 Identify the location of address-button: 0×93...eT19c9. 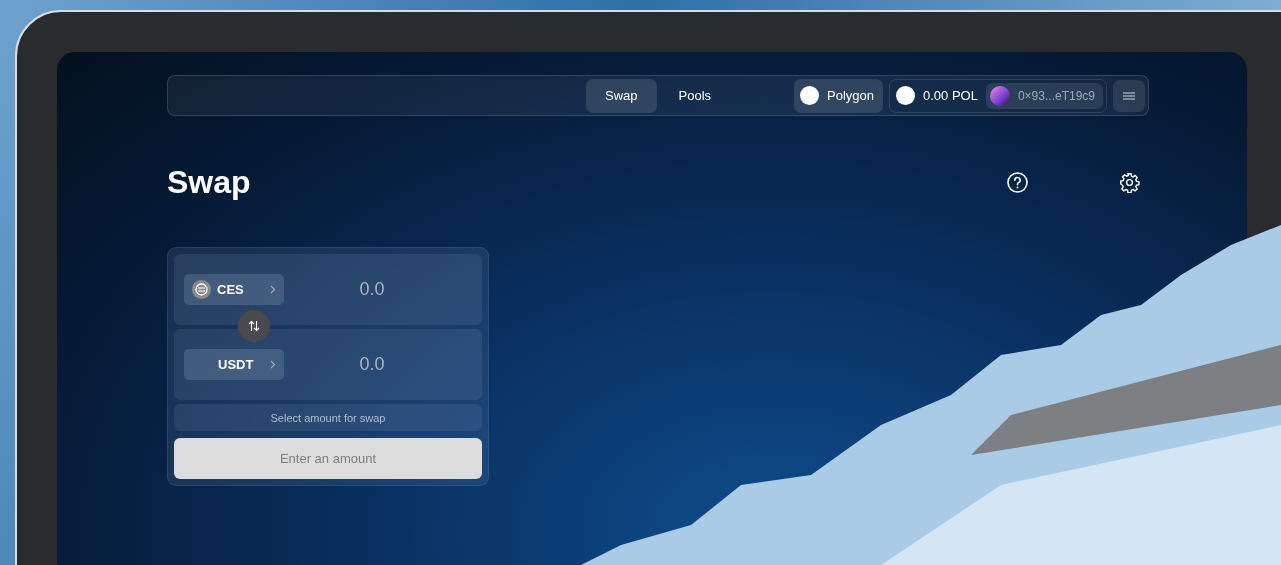
(1044, 95).